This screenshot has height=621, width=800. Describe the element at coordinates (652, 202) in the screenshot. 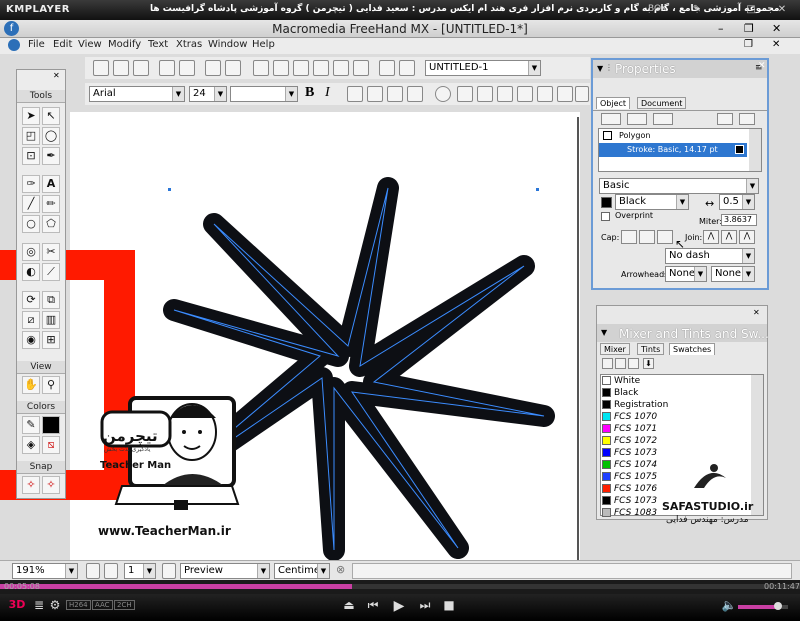

I see `color-select: Black ▼` at that location.